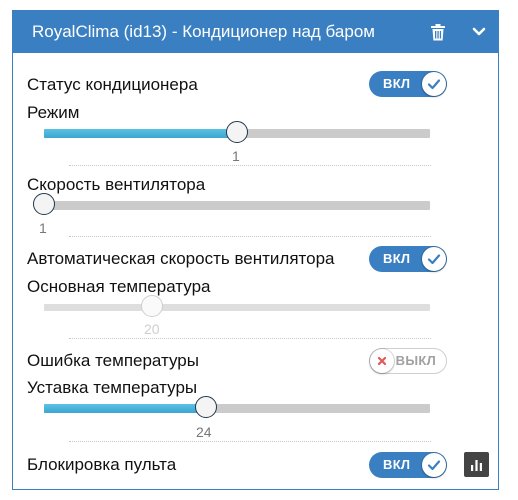  I want to click on main-temp-value: 20, so click(152, 329).